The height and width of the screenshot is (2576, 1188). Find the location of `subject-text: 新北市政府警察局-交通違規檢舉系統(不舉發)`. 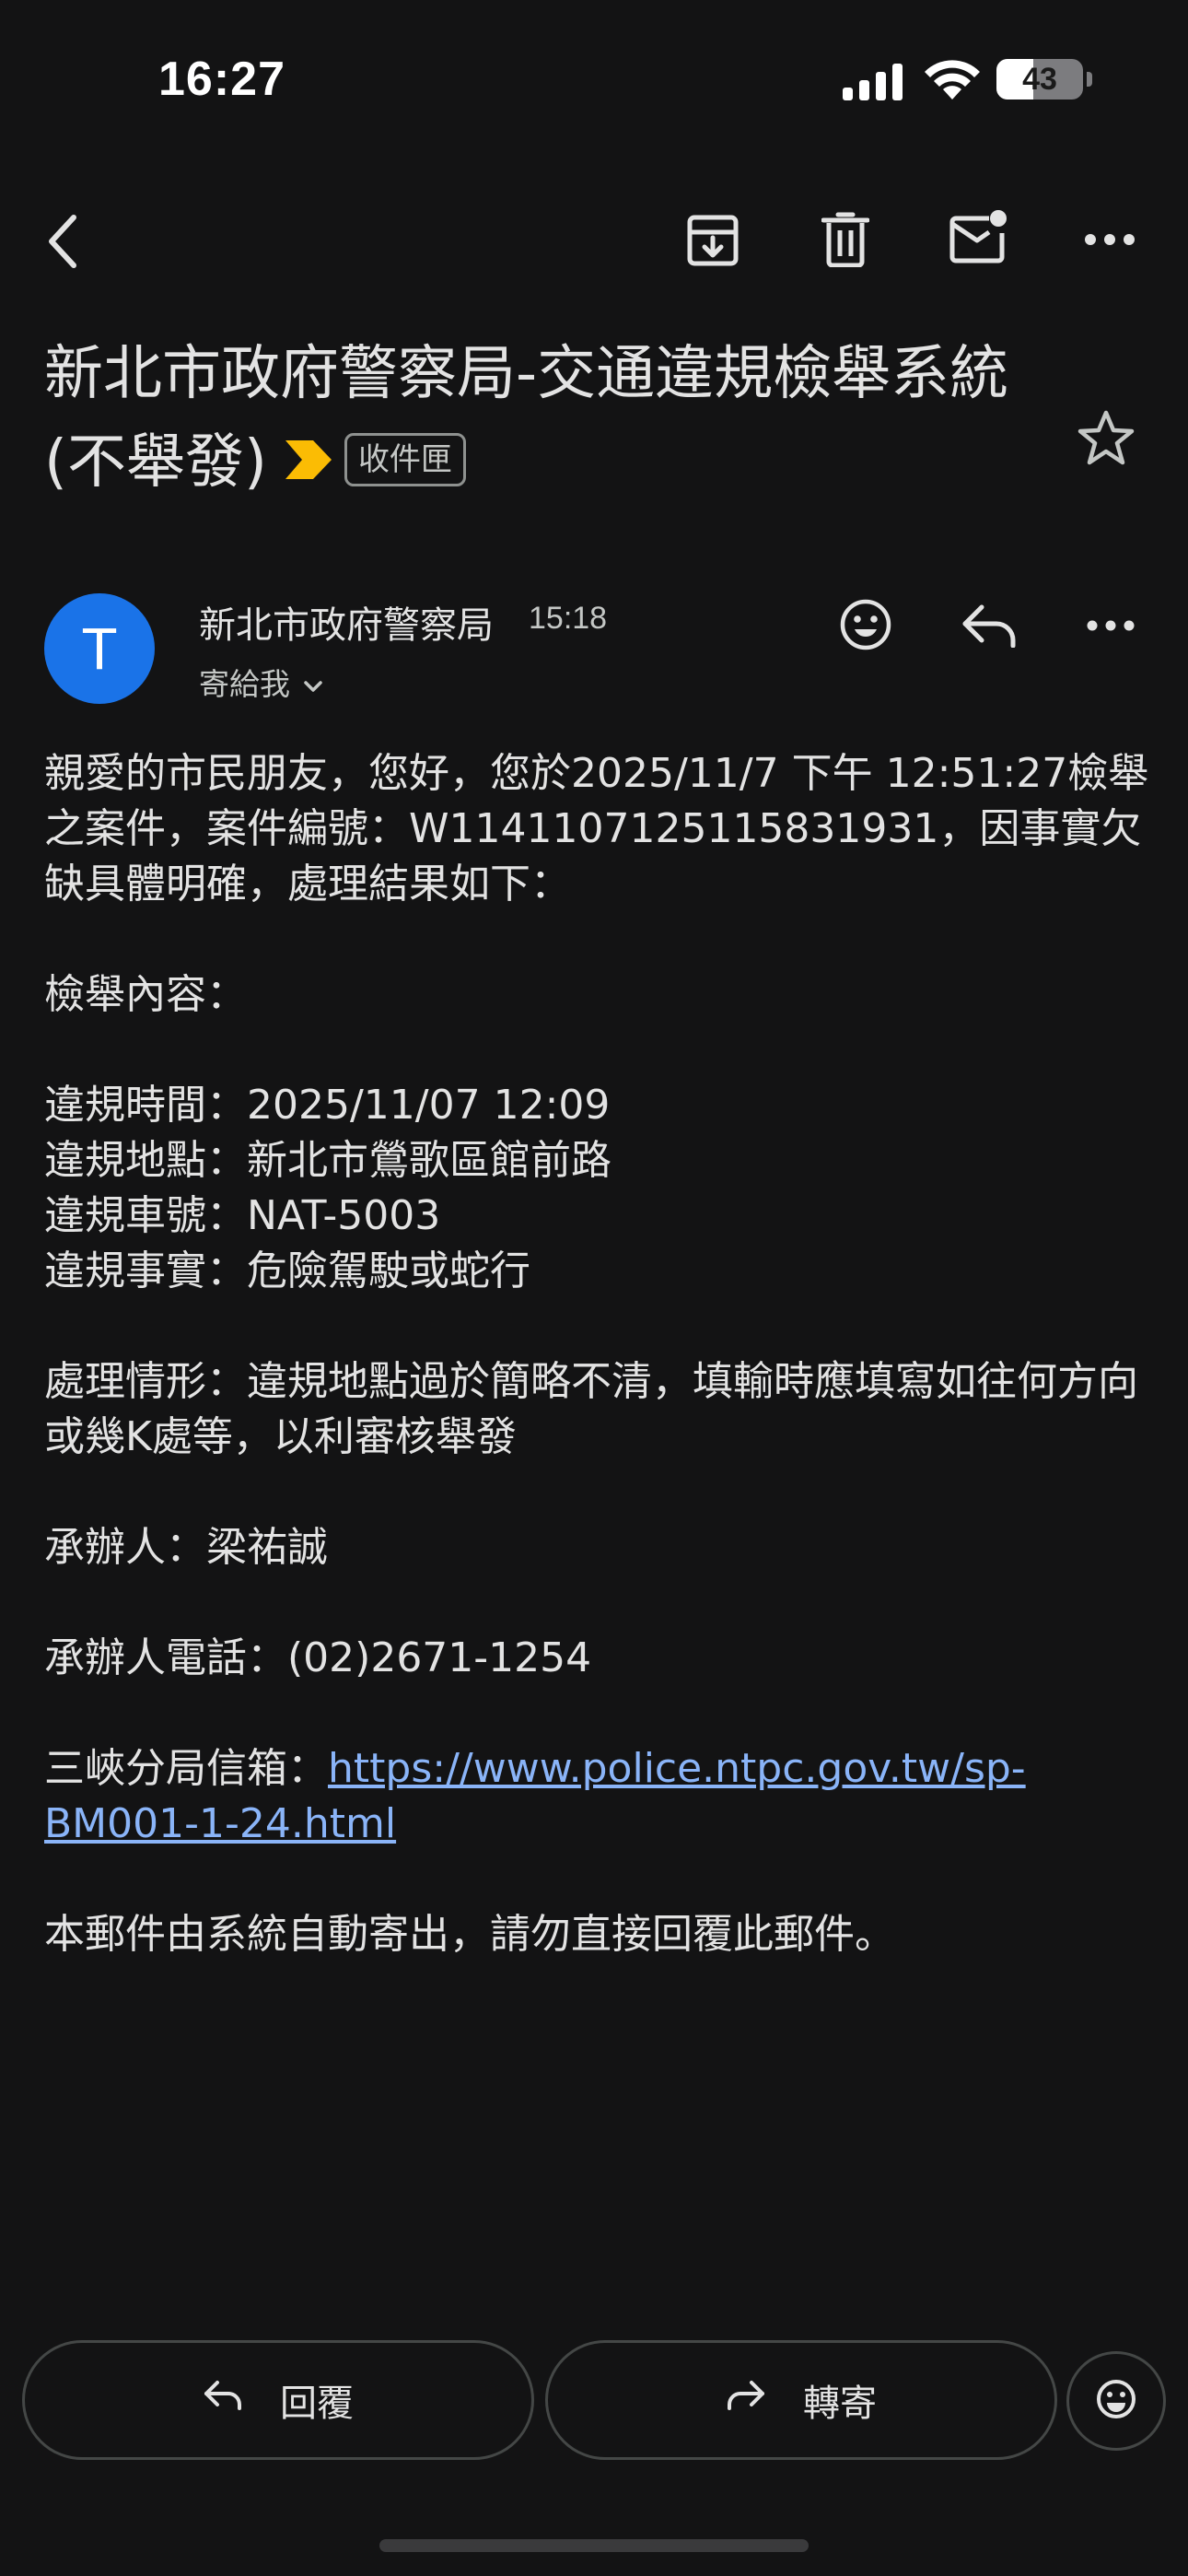

subject-text: 新北市政府警察局-交通違規檢舉系統(不舉發) is located at coordinates (526, 418).